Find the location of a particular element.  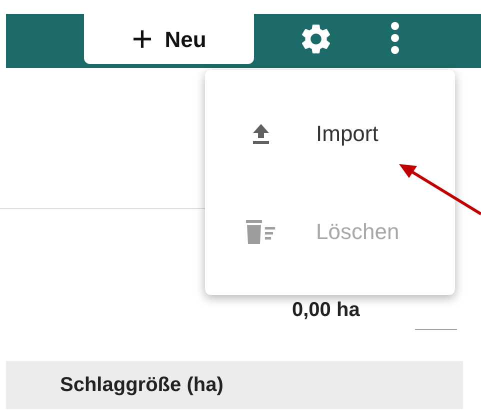

menu-item: Import is located at coordinates (330, 134).